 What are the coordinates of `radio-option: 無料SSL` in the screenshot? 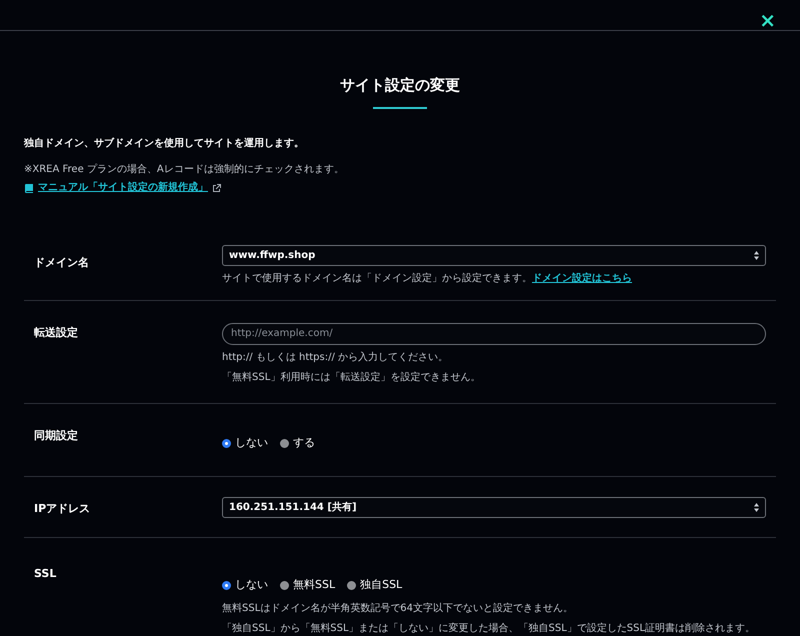 It's located at (308, 585).